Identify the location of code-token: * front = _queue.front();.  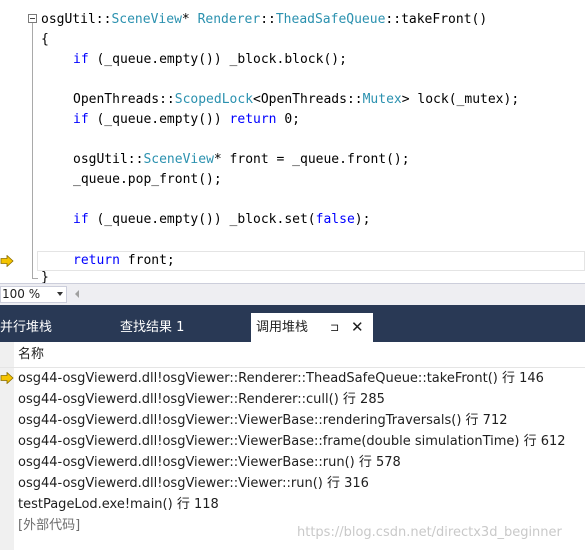
(311, 159).